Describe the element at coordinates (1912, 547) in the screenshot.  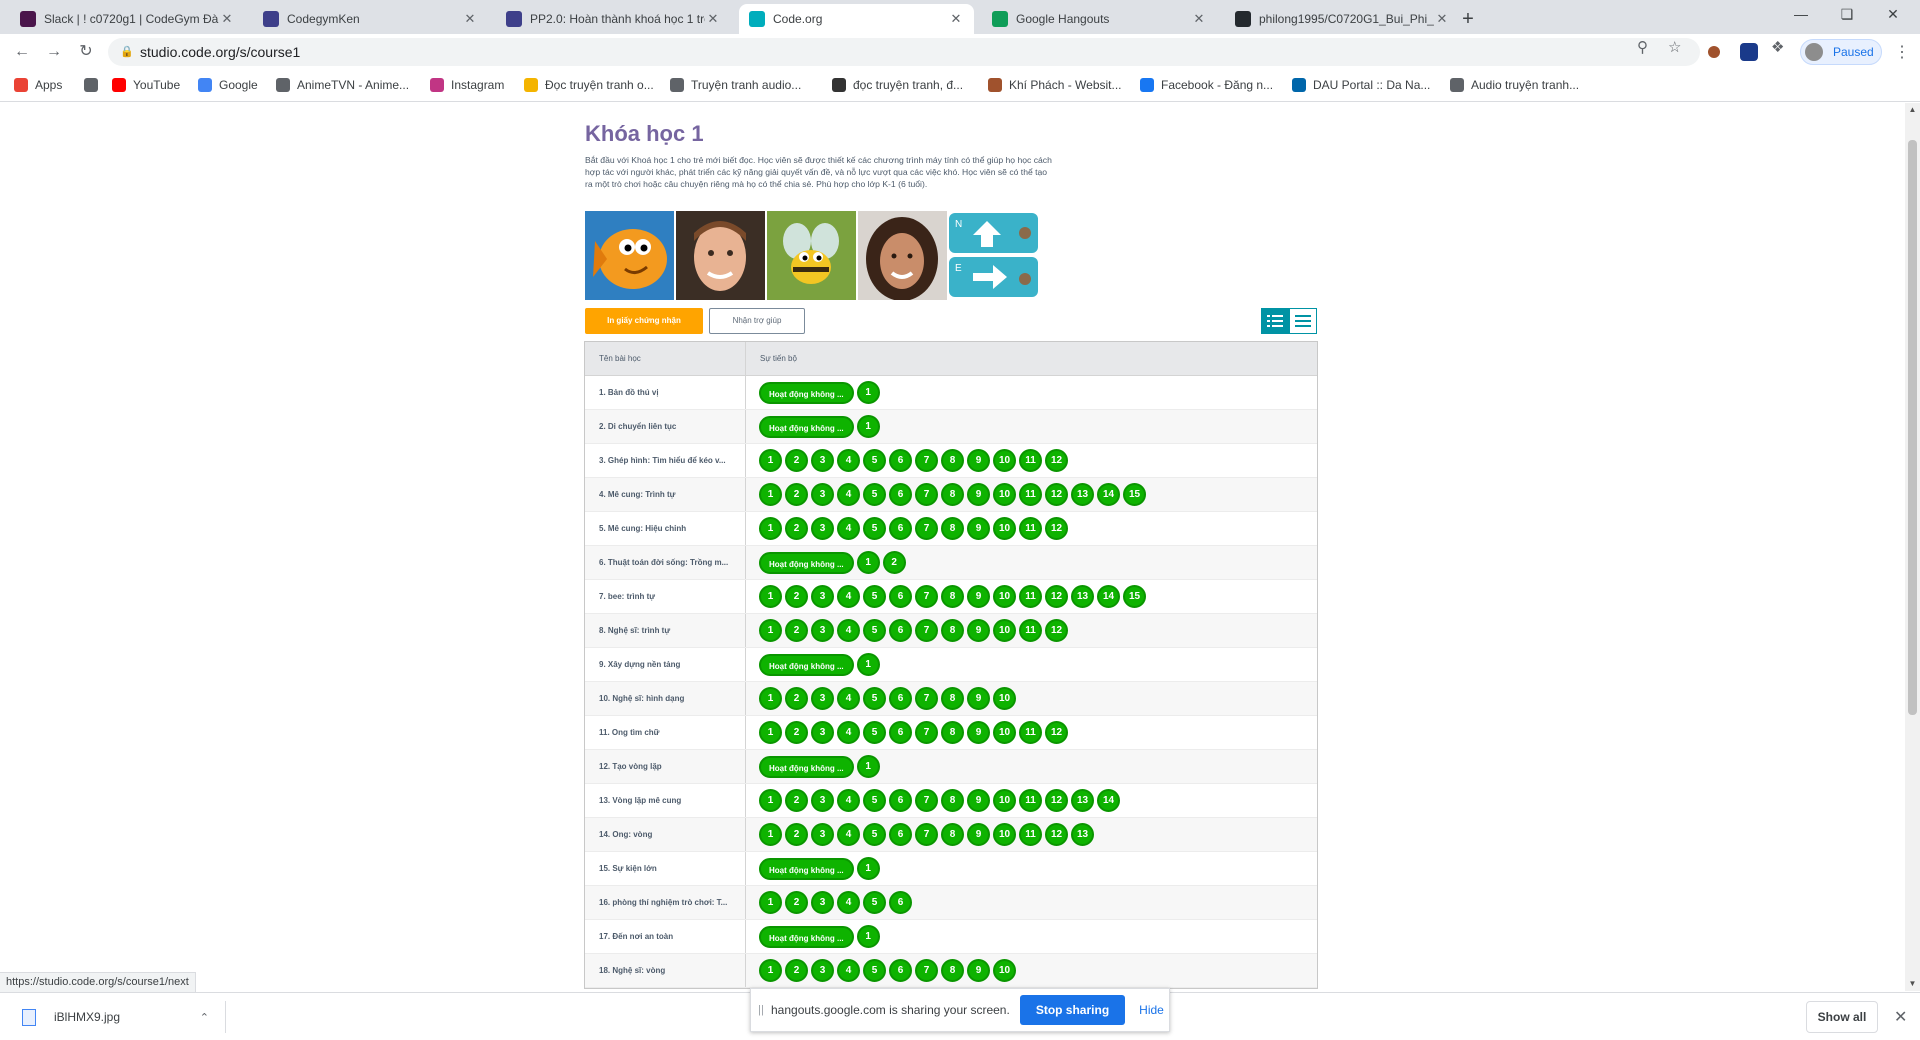
I see `page-scrollbar: ▲ ▼` at that location.